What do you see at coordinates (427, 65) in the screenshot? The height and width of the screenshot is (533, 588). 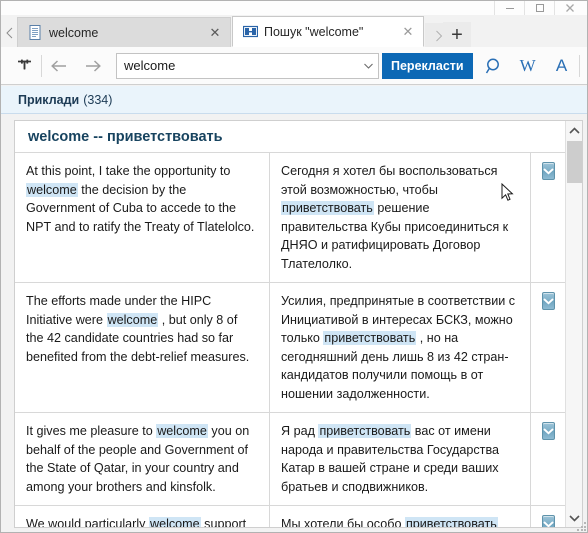 I see `translate-button: Перекласти` at bounding box center [427, 65].